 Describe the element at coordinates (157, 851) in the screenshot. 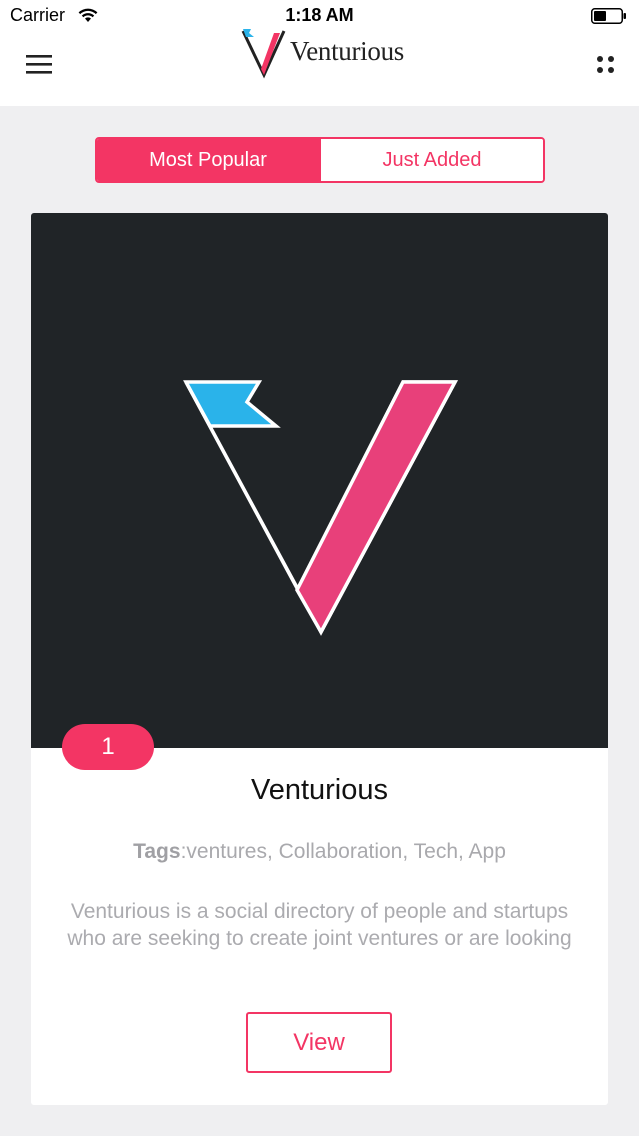

I see `tags-label: Tags` at that location.